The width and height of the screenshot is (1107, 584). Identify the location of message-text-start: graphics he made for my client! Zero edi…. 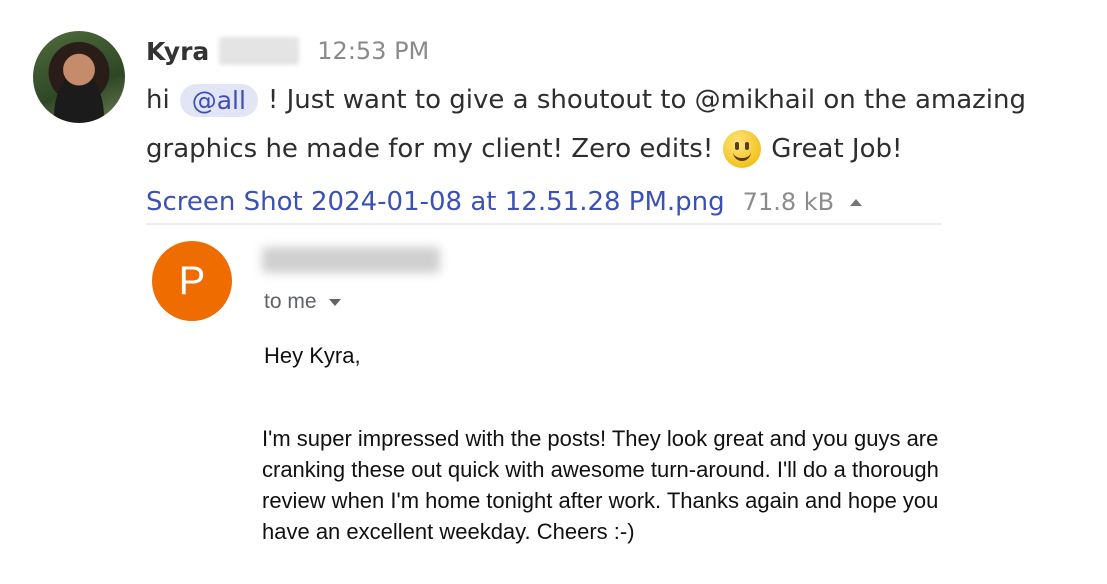
(430, 149).